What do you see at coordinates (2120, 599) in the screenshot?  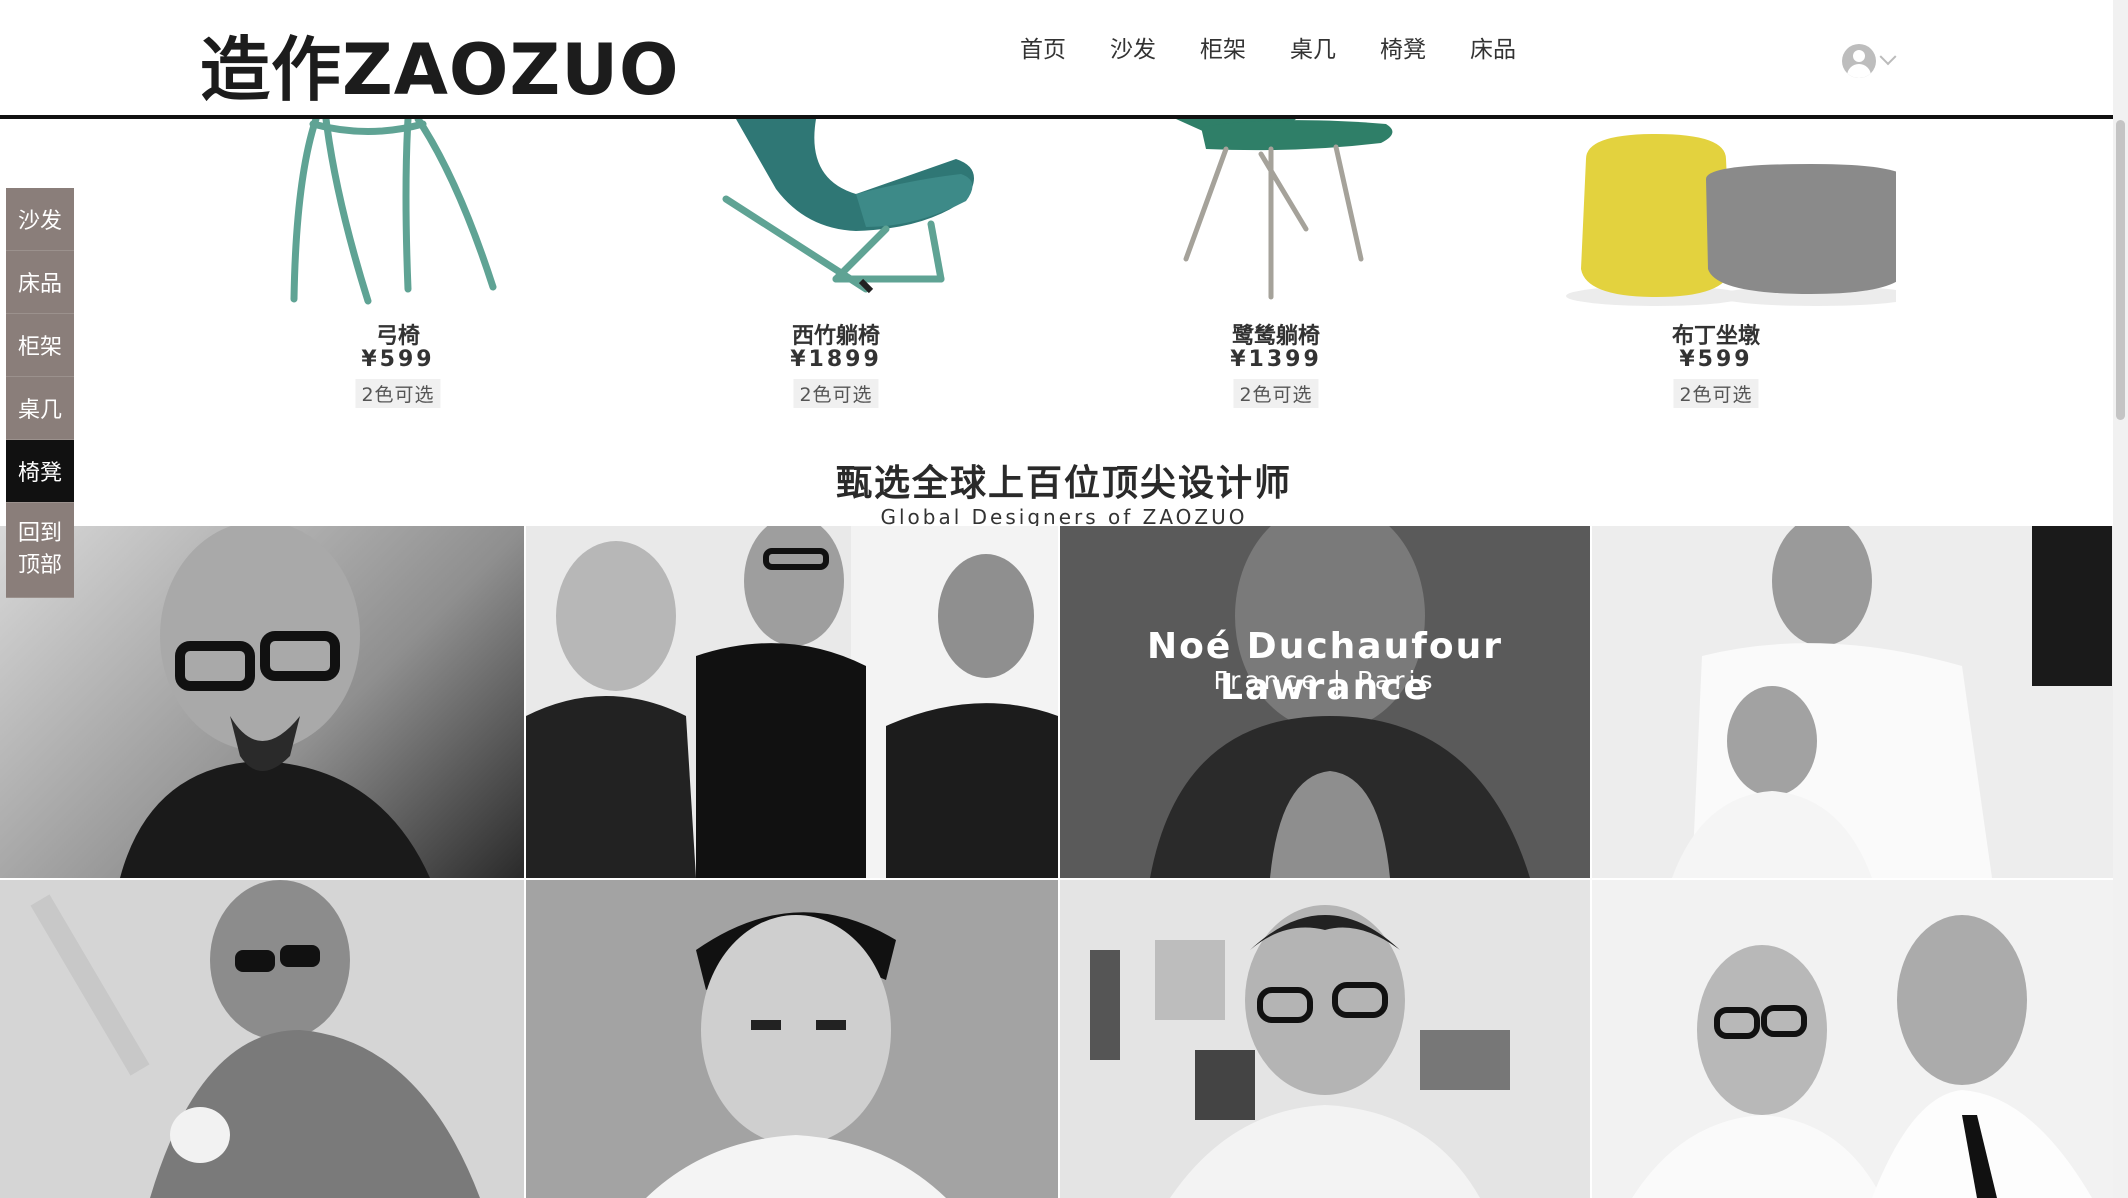 I see `page-scrollbar` at bounding box center [2120, 599].